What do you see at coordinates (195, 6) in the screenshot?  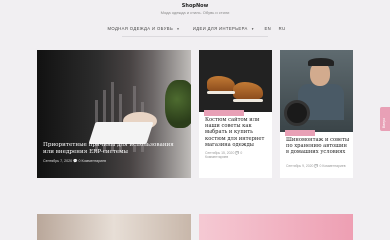 I see `site-logo: ShopNow` at bounding box center [195, 6].